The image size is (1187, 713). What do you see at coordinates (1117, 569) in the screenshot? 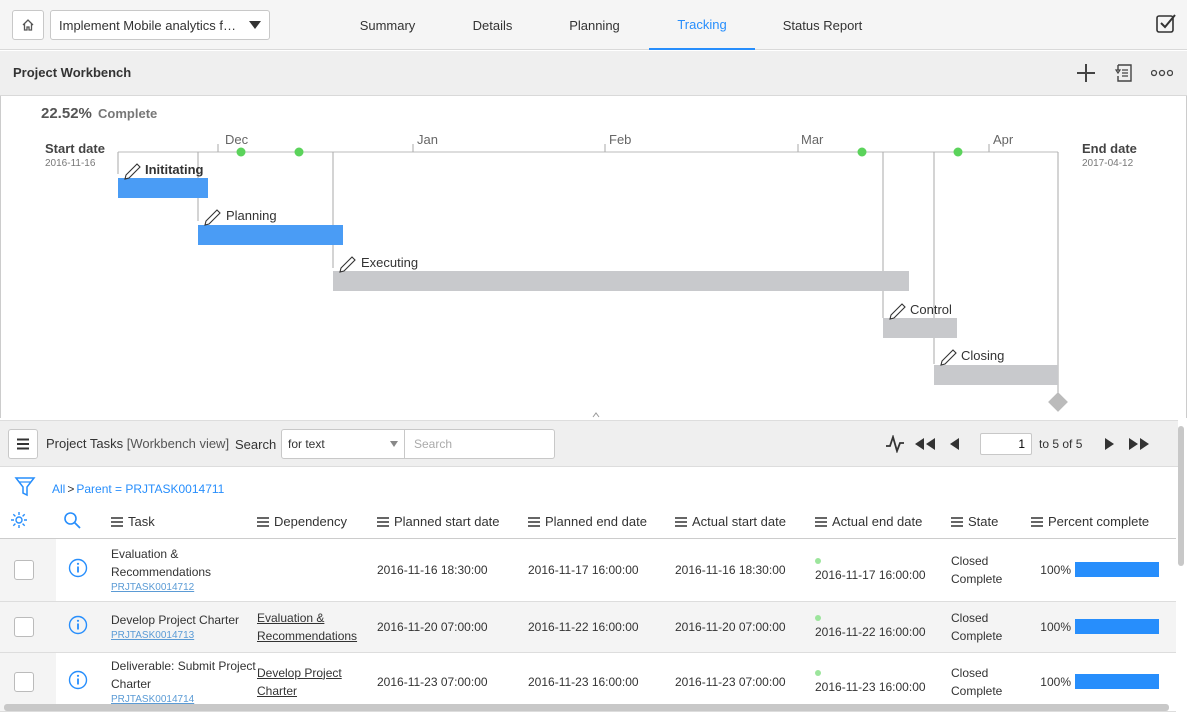
I see `progress-bar` at bounding box center [1117, 569].